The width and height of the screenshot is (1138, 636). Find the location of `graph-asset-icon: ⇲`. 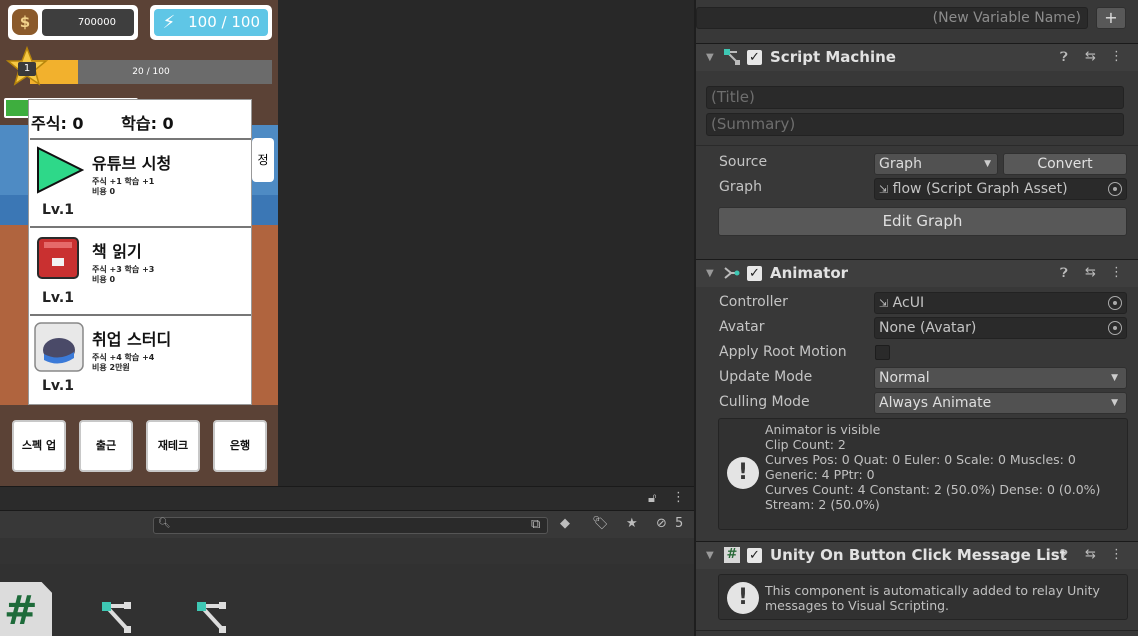

graph-asset-icon: ⇲ is located at coordinates (884, 189).